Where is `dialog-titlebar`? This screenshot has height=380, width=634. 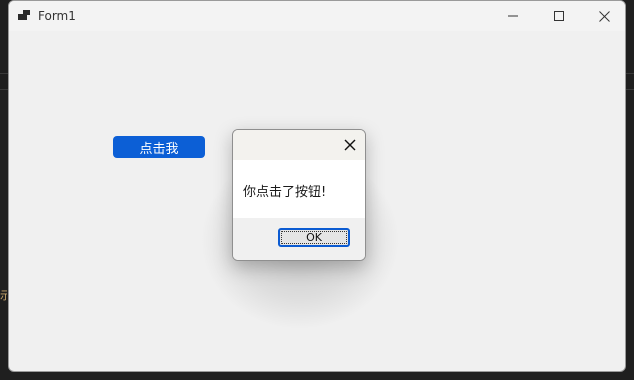
dialog-titlebar is located at coordinates (299, 145).